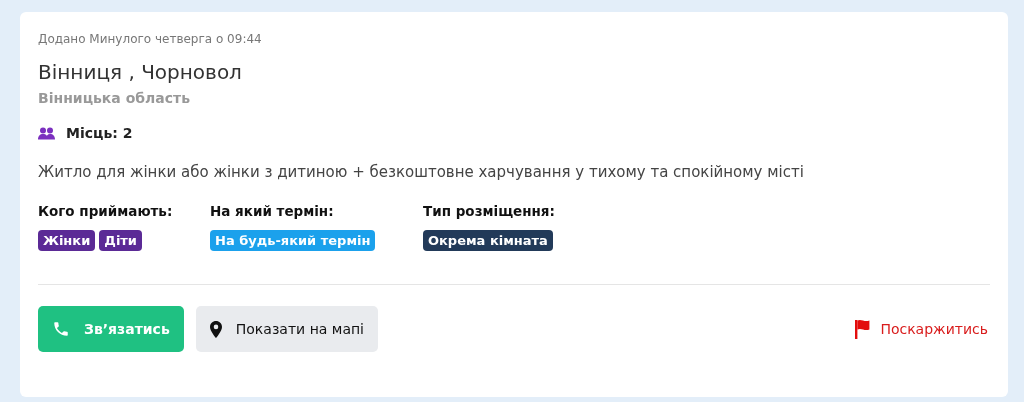 The height and width of the screenshot is (402, 1024). I want to click on tag: Діти, so click(120, 240).